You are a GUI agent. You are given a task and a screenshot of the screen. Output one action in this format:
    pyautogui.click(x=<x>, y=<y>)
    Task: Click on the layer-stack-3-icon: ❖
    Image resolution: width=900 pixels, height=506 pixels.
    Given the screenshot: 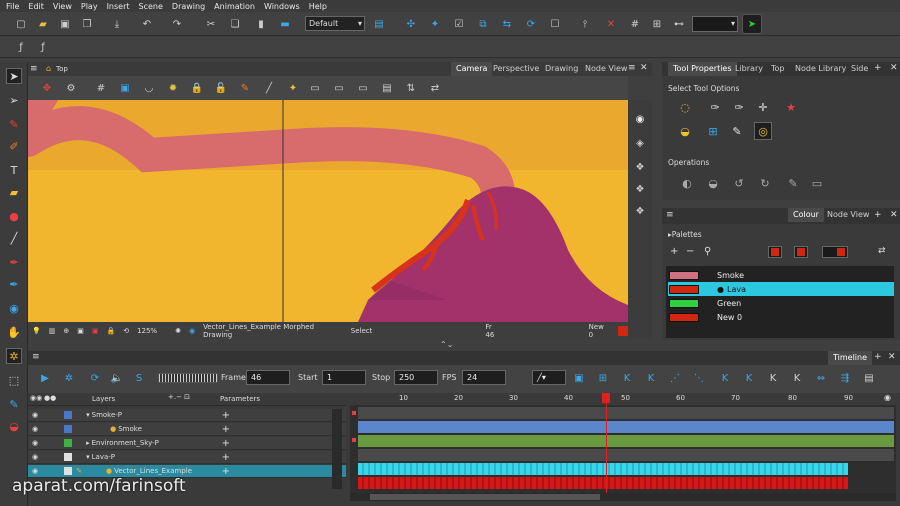 What is the action you would take?
    pyautogui.click(x=640, y=211)
    